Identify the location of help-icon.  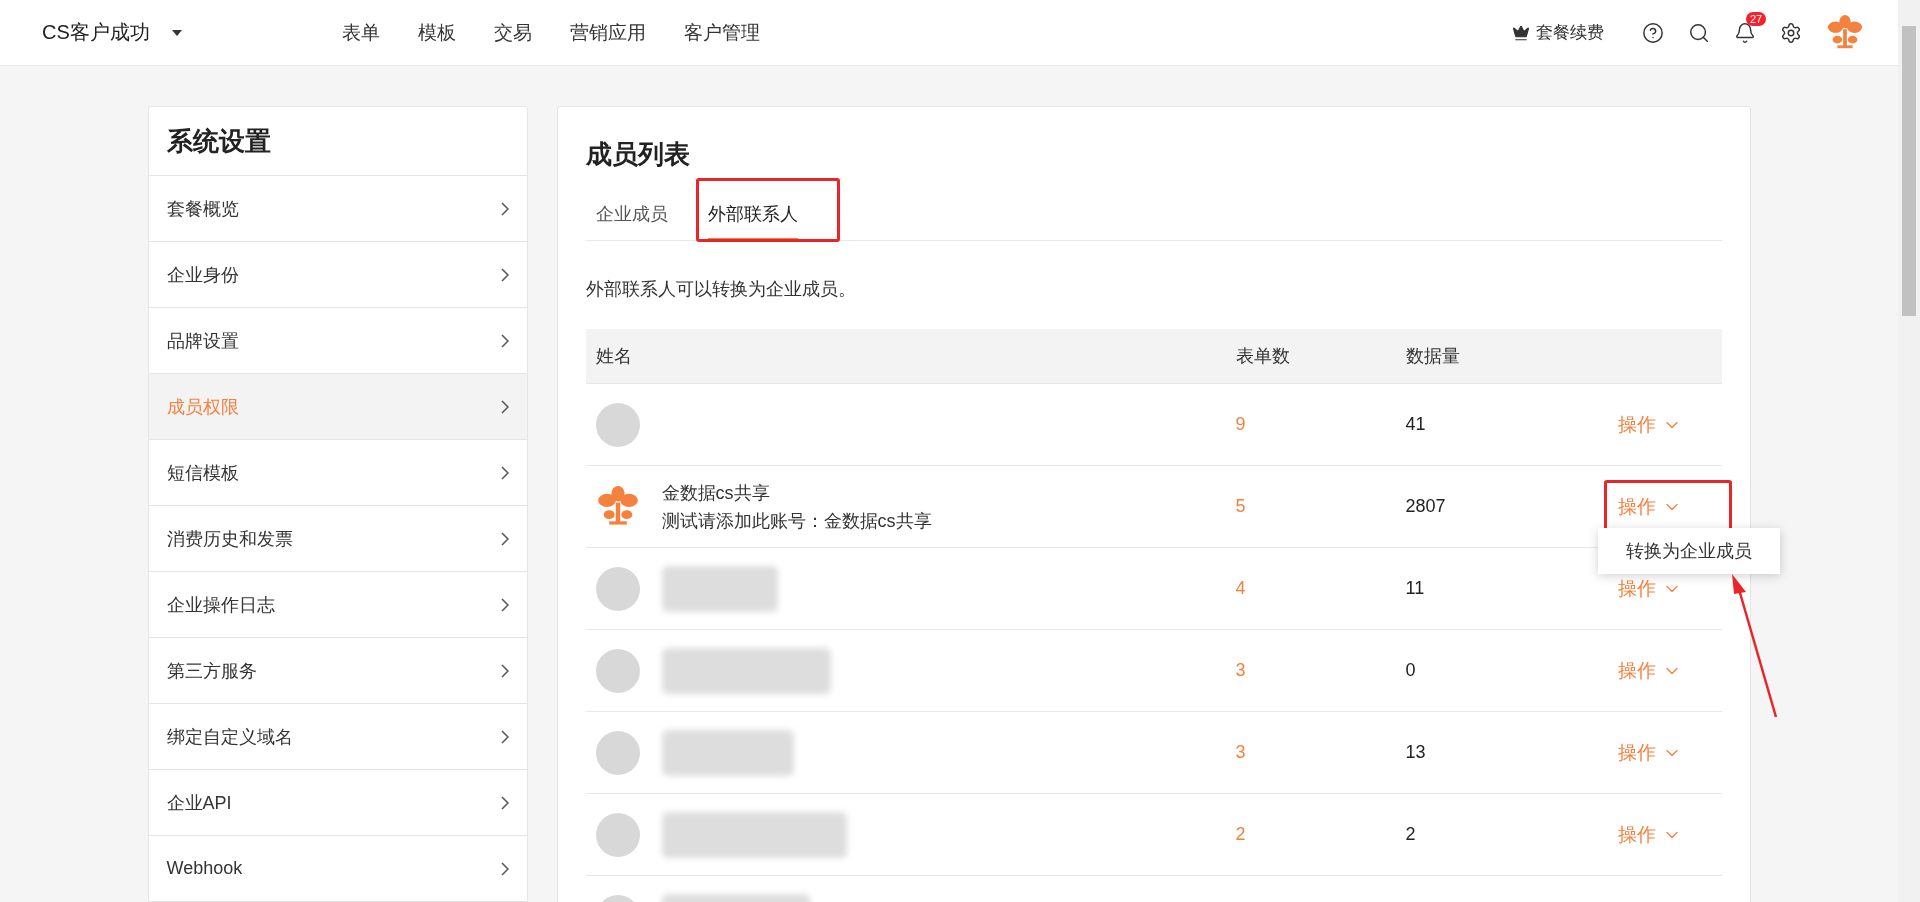
(1653, 32).